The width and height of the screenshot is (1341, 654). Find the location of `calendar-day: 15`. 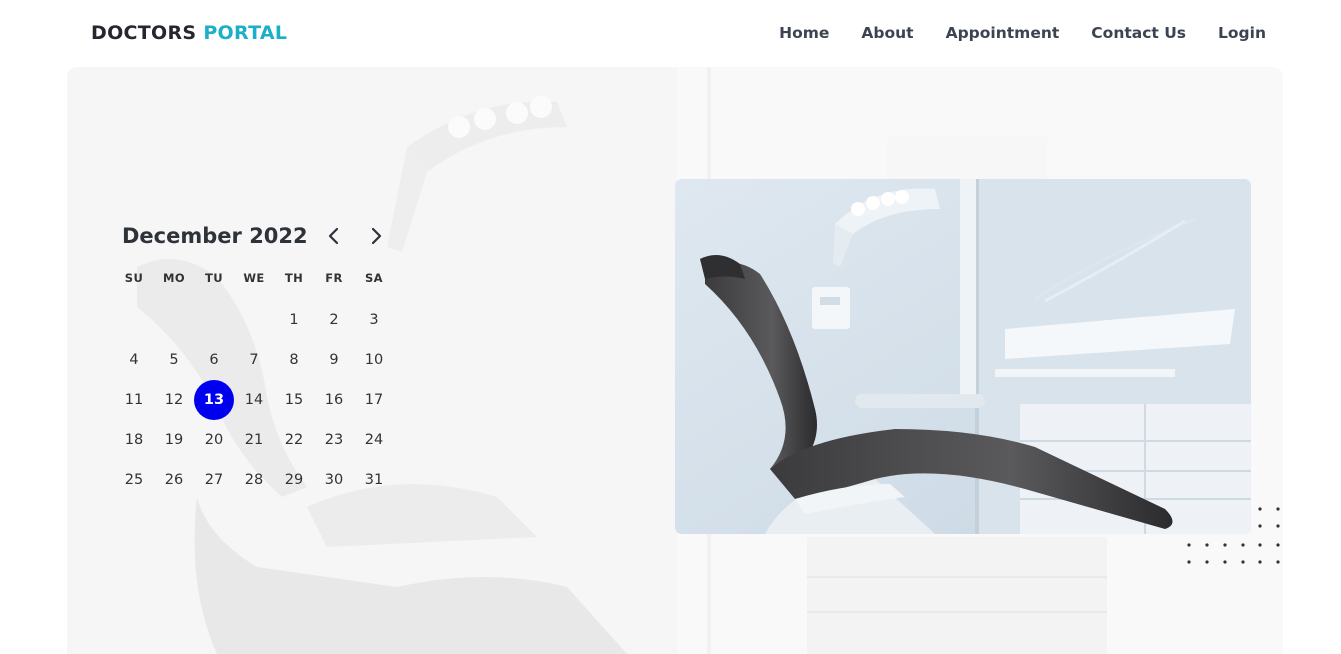

calendar-day: 15 is located at coordinates (294, 400).